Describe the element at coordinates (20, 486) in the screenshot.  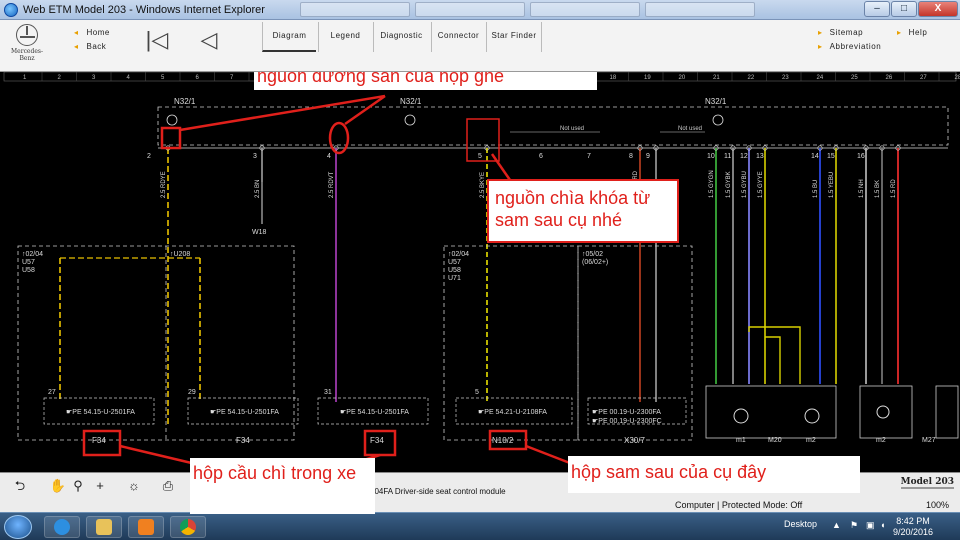
I see `back-arrow-icon: ⮌` at that location.